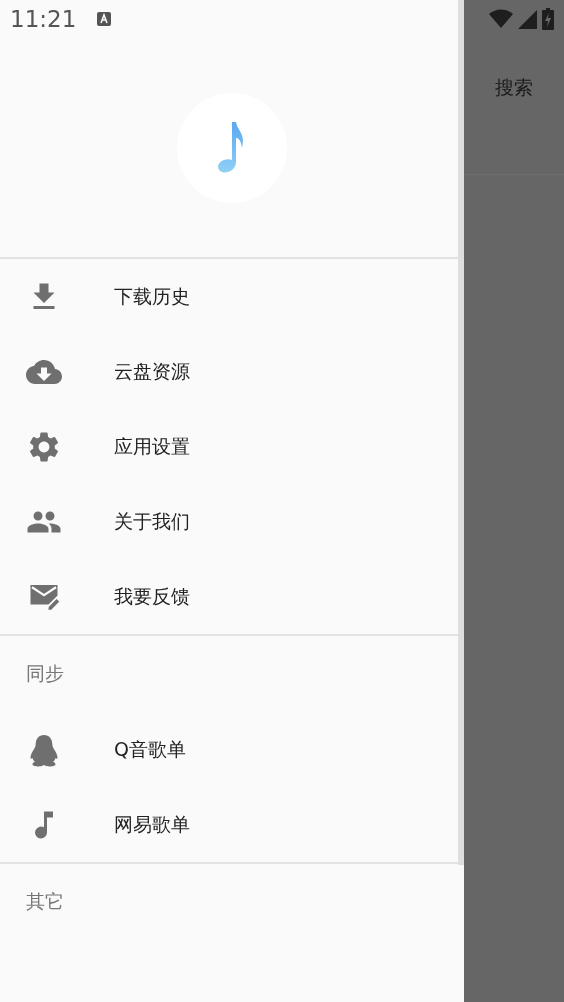 This screenshot has height=1002, width=564. Describe the element at coordinates (229, 824) in the screenshot. I see `menu-item: 网易歌单` at that location.